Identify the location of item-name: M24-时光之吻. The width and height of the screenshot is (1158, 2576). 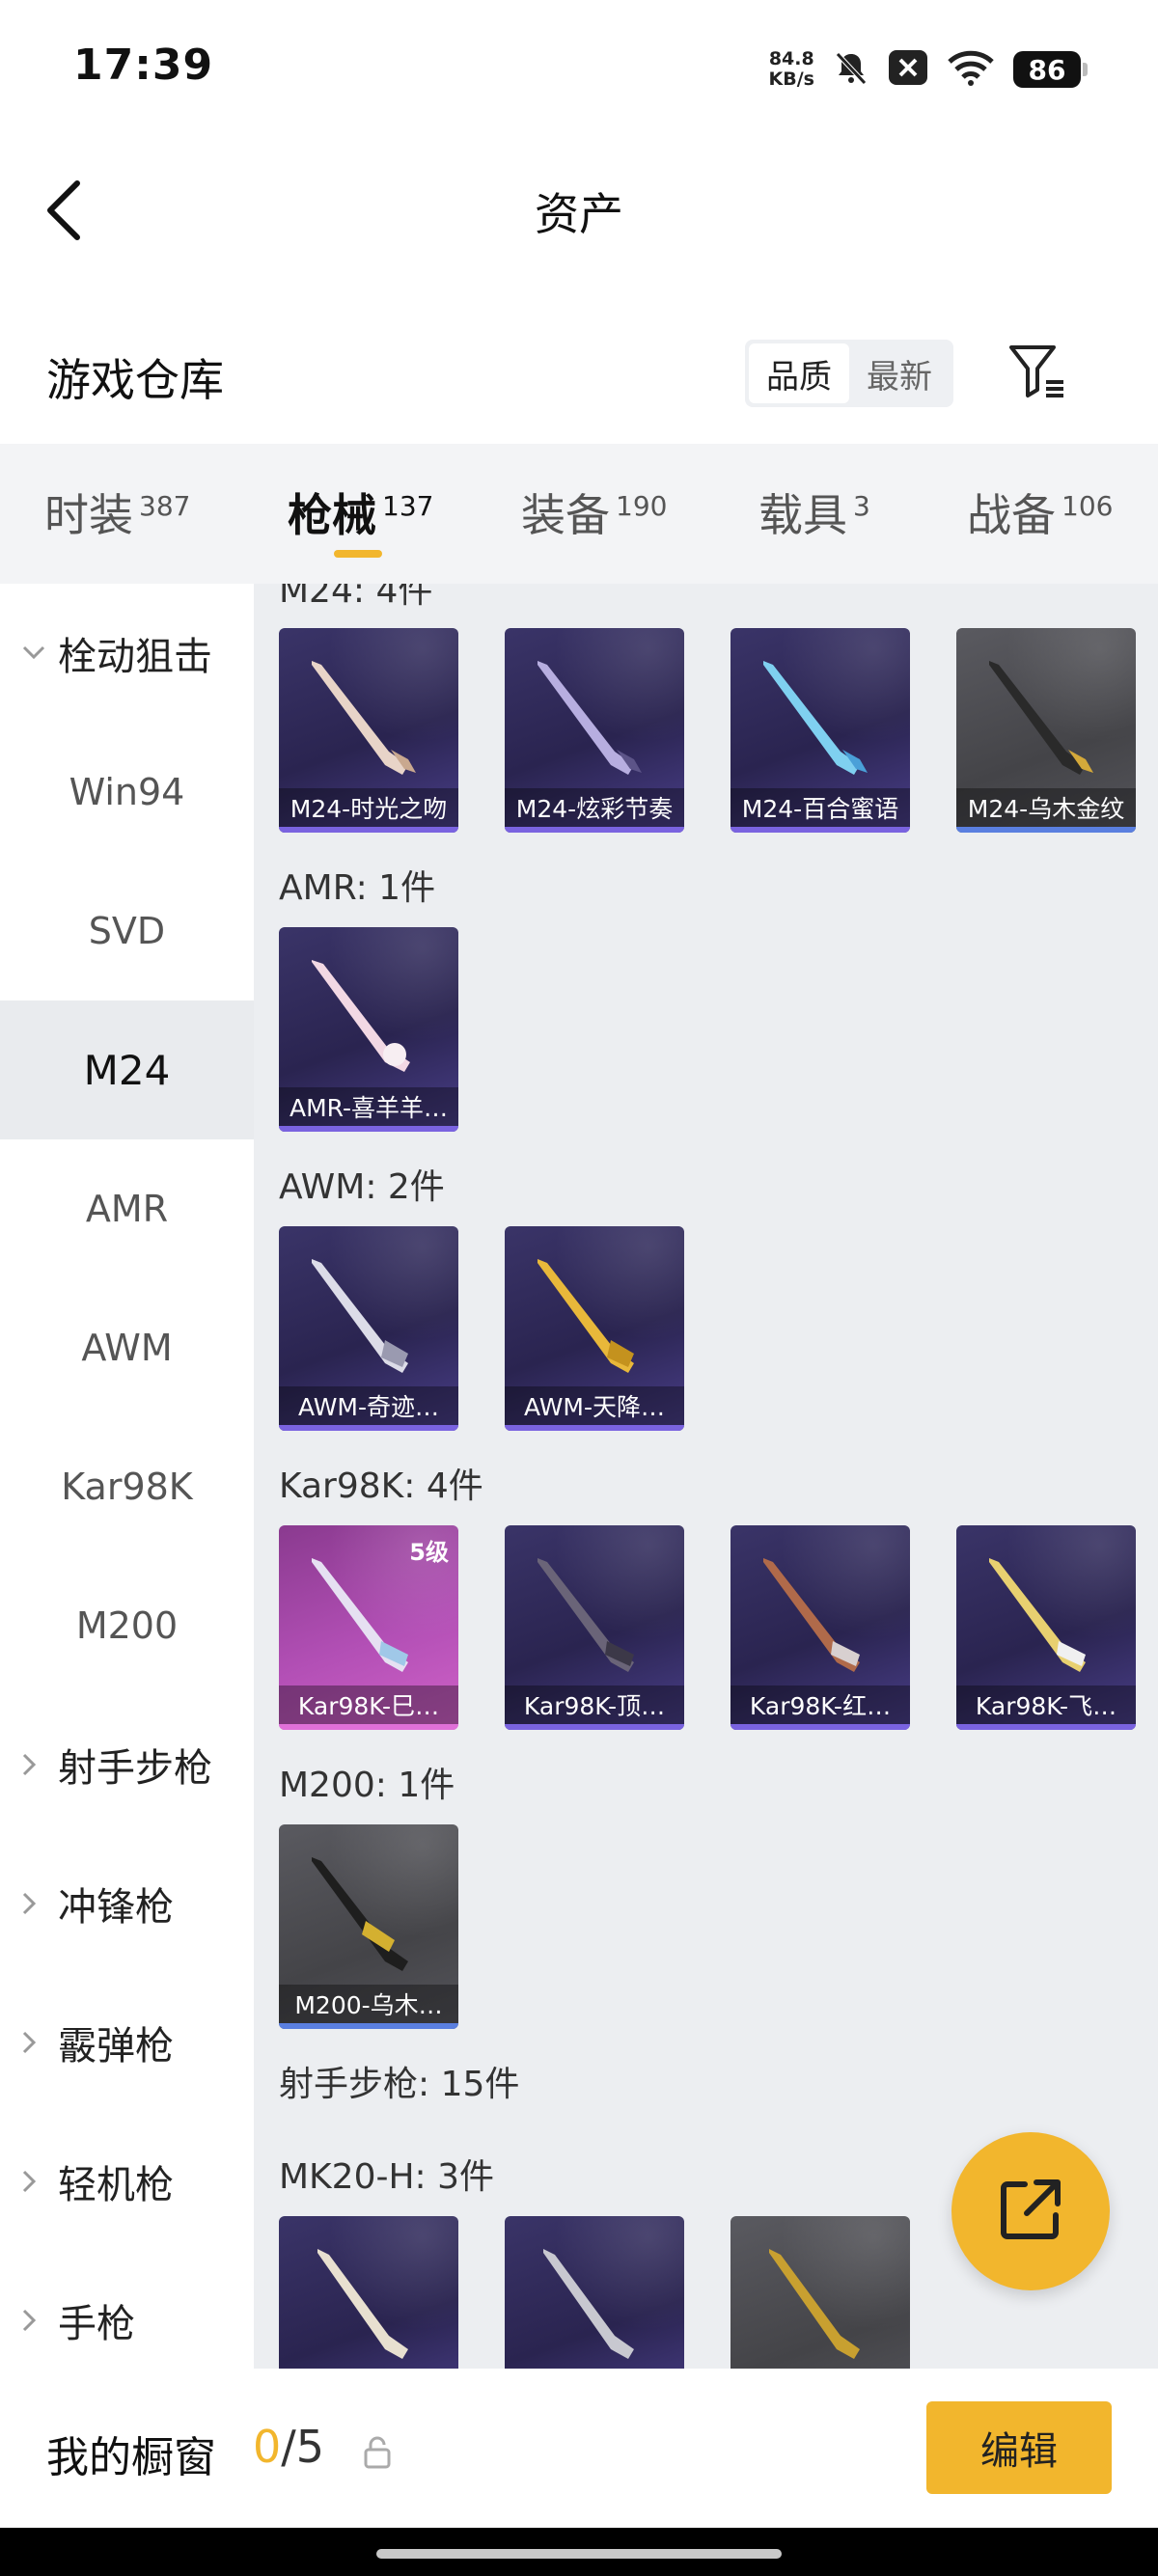
(368, 808).